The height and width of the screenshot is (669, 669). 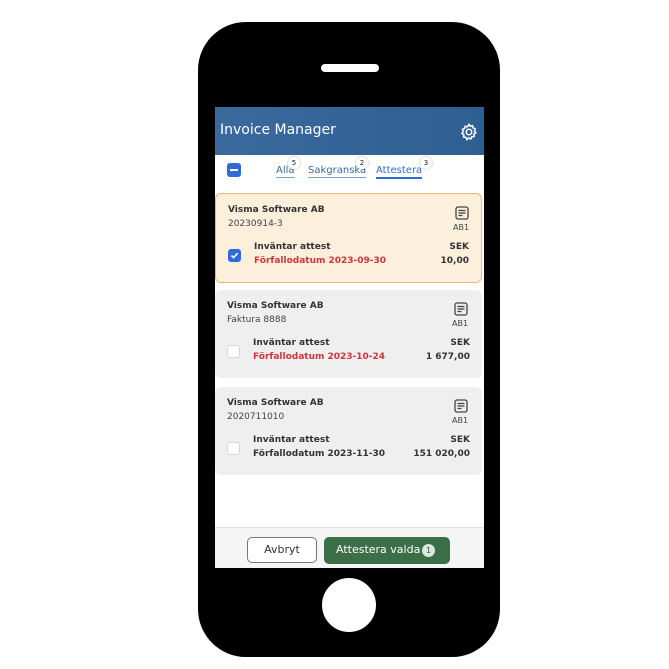 What do you see at coordinates (257, 320) in the screenshot?
I see `invoice-reference: Faktura 8888` at bounding box center [257, 320].